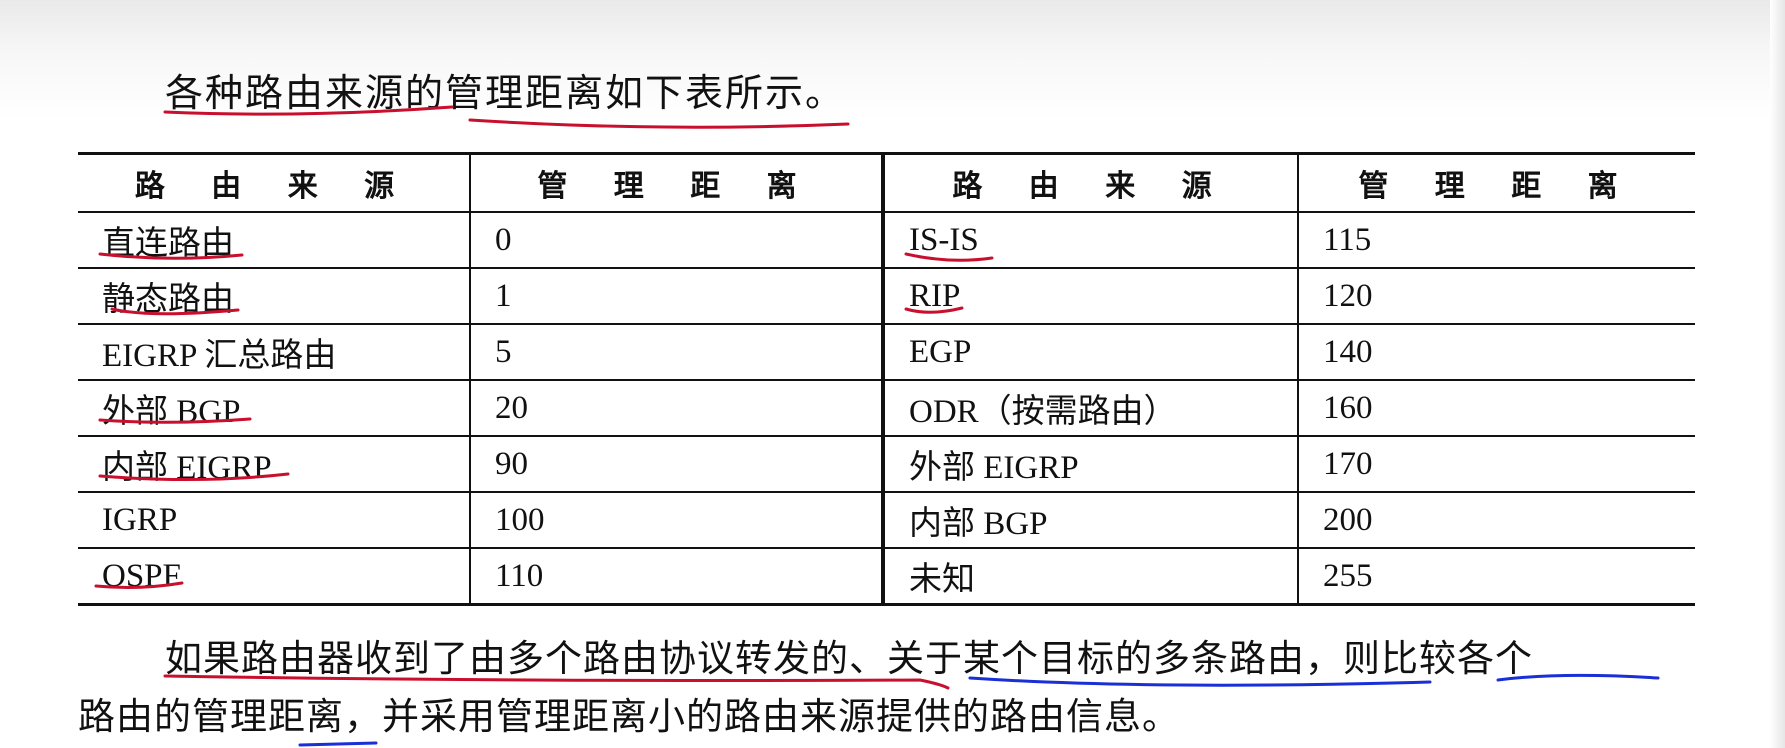 The image size is (1785, 748). What do you see at coordinates (274, 577) in the screenshot?
I see `source-left: OSPF` at bounding box center [274, 577].